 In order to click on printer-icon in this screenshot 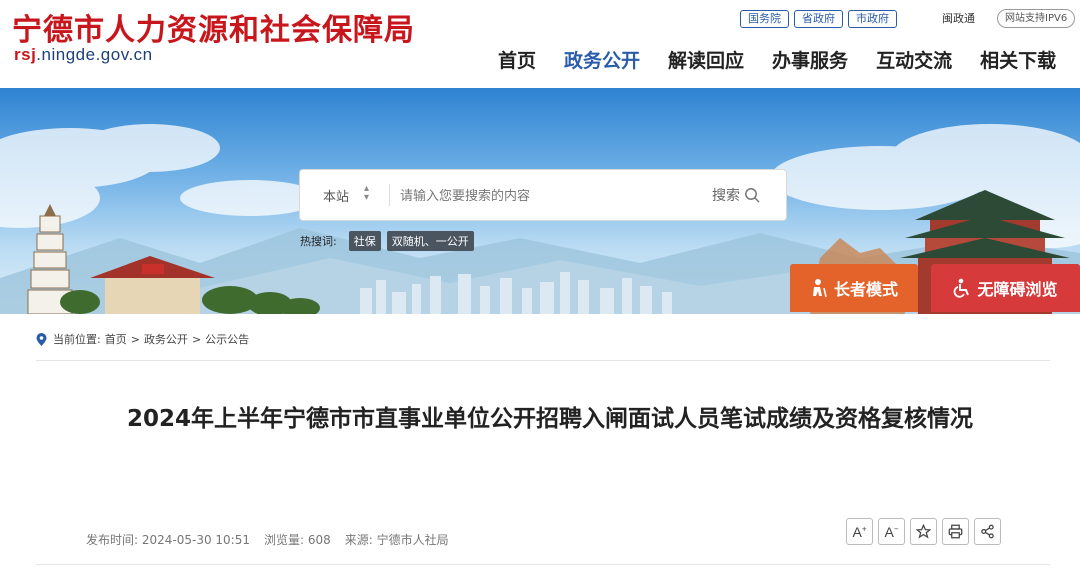, I will do `click(955, 531)`.